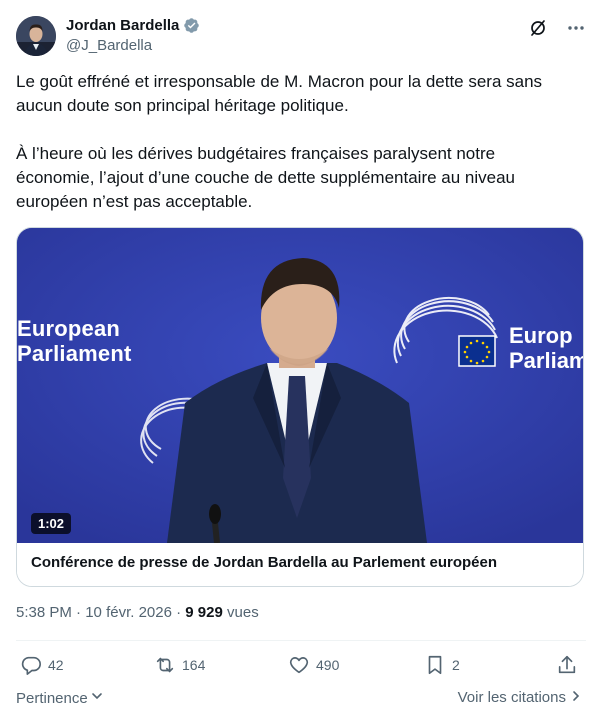 The height and width of the screenshot is (717, 602). I want to click on backdrop-text-left: European Parliament, so click(74, 341).